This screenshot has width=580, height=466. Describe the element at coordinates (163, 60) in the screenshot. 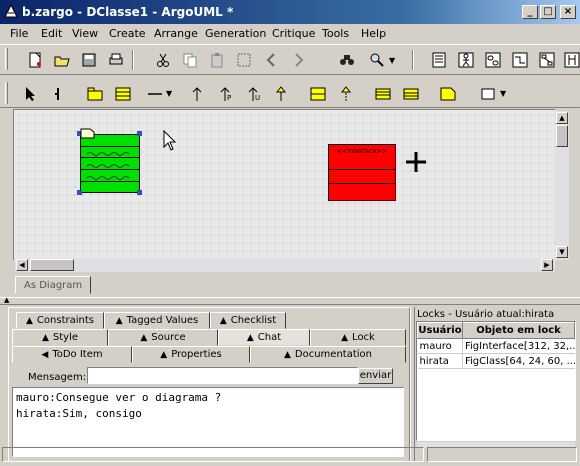

I see `cut-icon` at that location.